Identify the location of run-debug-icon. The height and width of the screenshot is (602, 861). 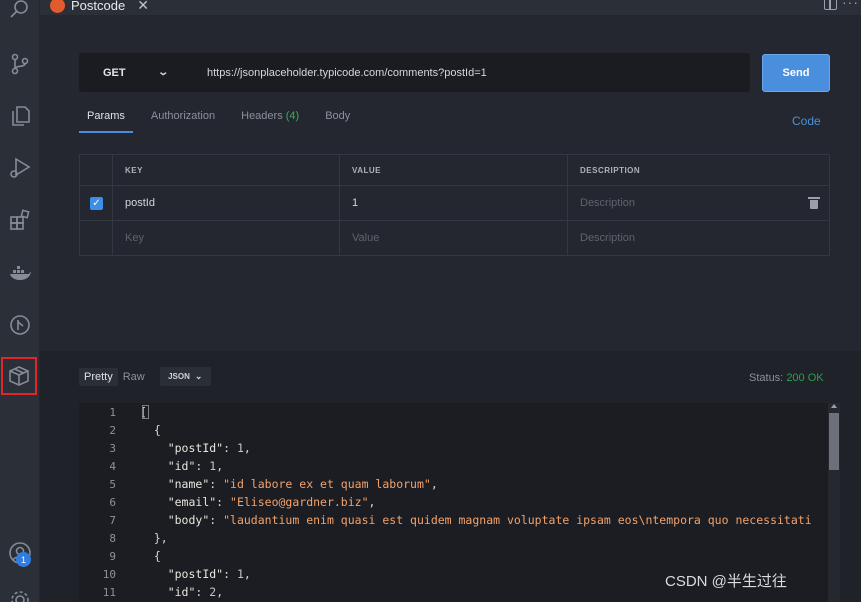
(20, 168).